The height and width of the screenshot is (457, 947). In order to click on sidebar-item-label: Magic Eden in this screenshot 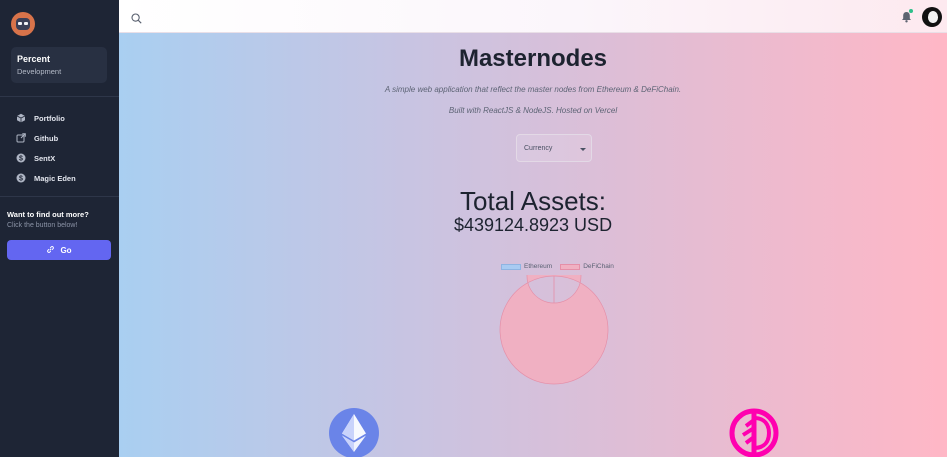, I will do `click(55, 178)`.